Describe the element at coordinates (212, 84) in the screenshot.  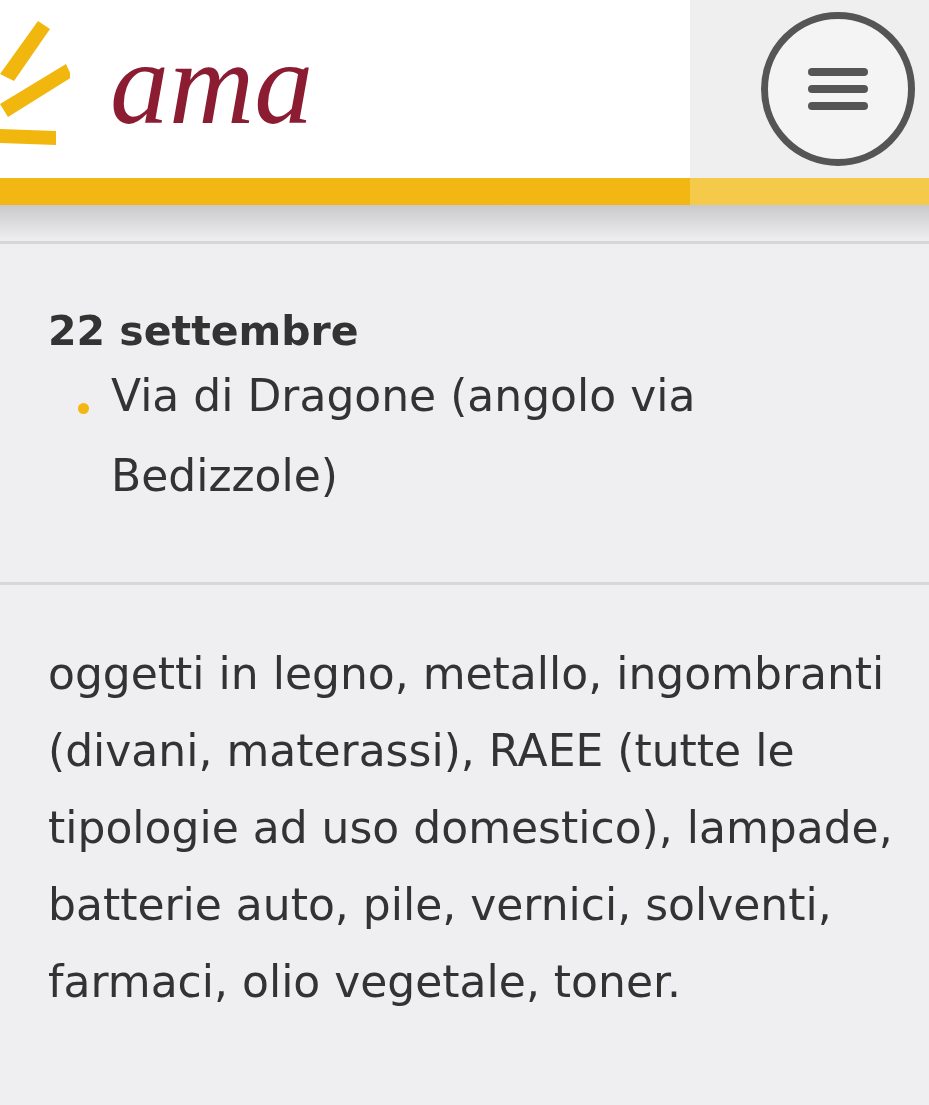
I see `logo-text: ama` at that location.